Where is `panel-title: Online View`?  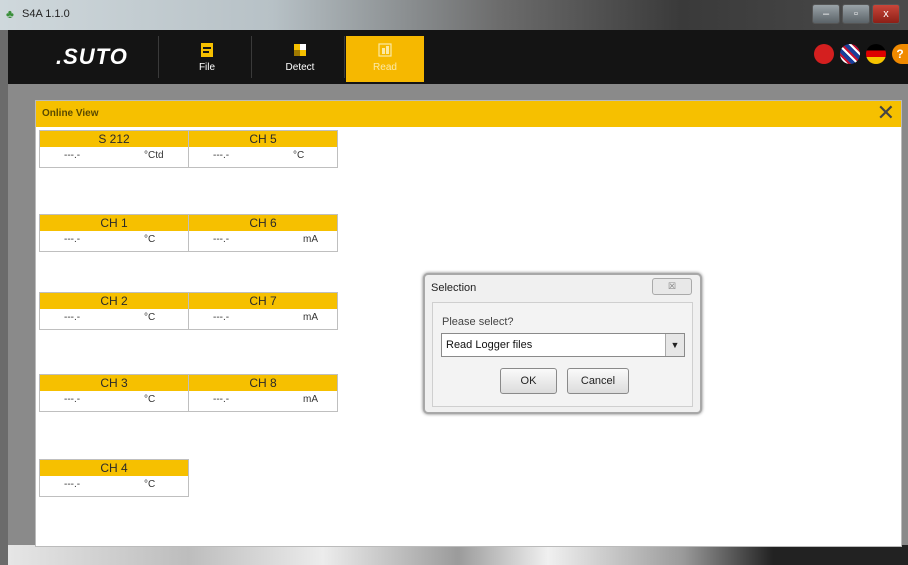 panel-title: Online View is located at coordinates (70, 113).